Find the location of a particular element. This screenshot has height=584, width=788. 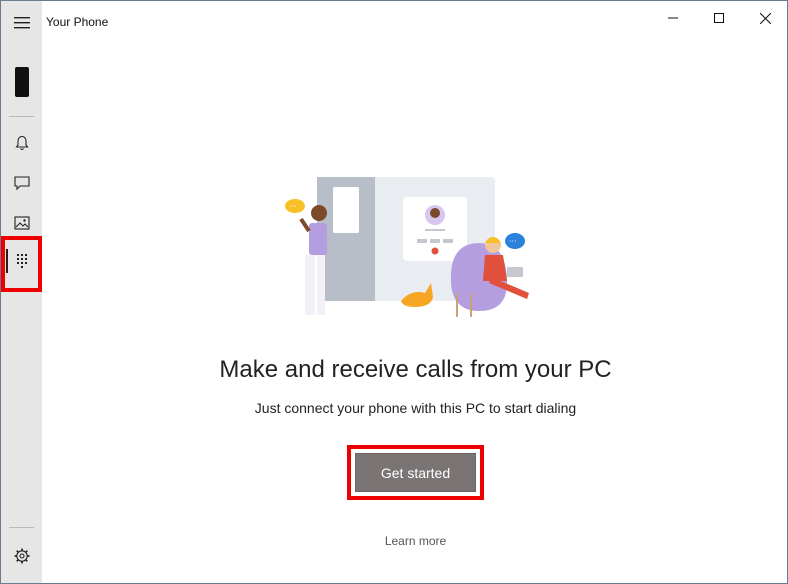

minimize-button is located at coordinates (673, 18).